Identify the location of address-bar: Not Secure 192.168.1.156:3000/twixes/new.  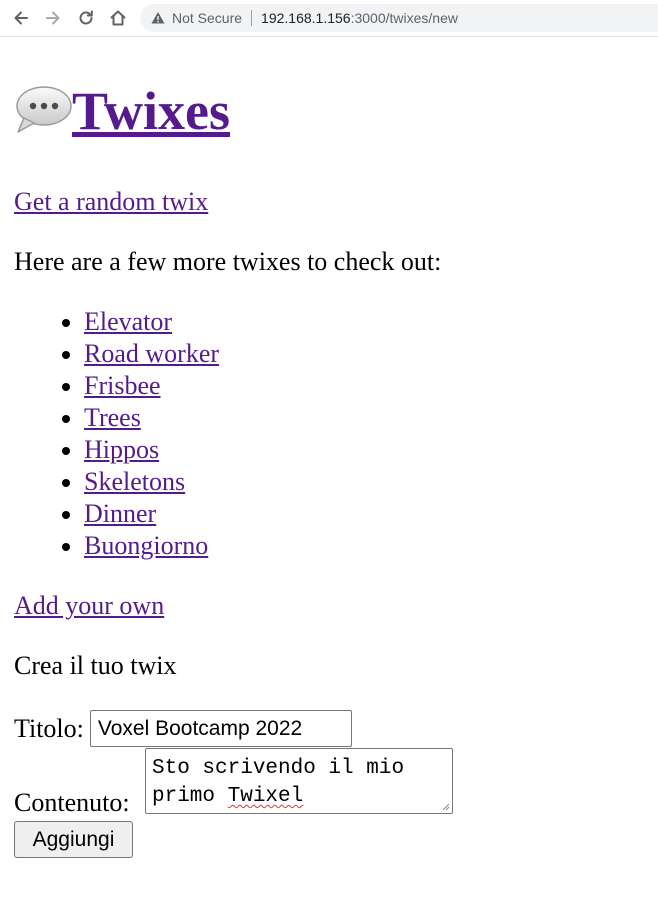
(399, 18).